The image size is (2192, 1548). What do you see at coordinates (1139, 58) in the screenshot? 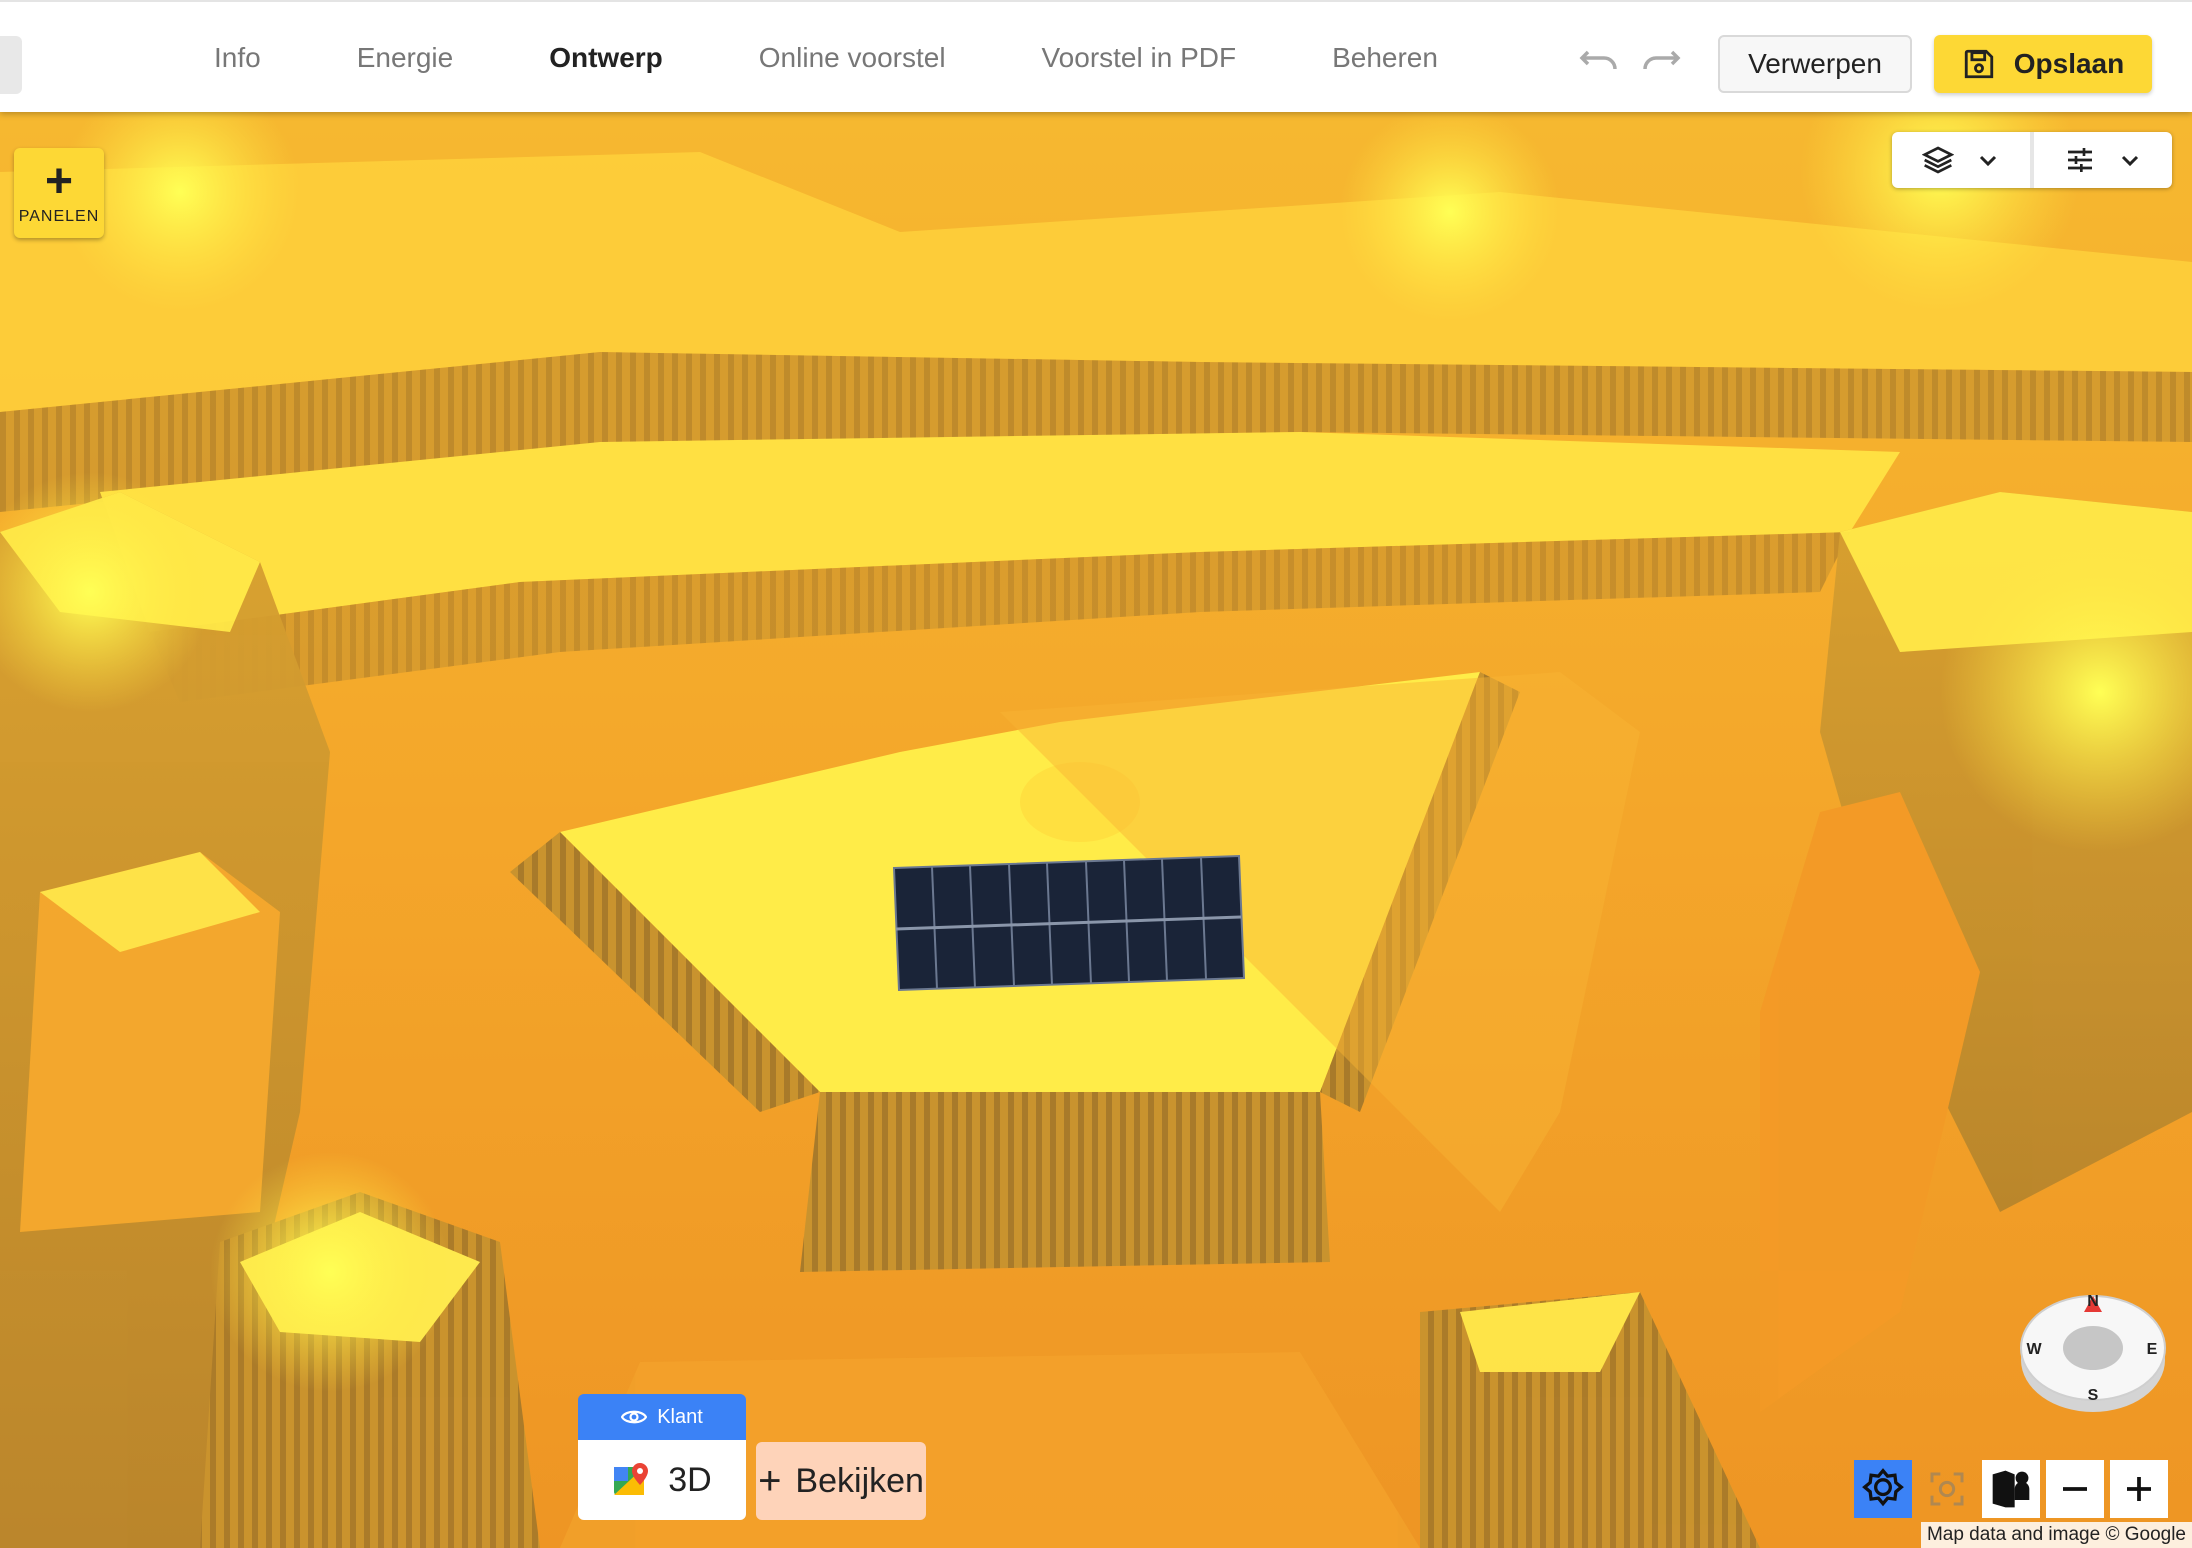
I see `tab-voorstel-pdf: Voorstel in PDF` at bounding box center [1139, 58].